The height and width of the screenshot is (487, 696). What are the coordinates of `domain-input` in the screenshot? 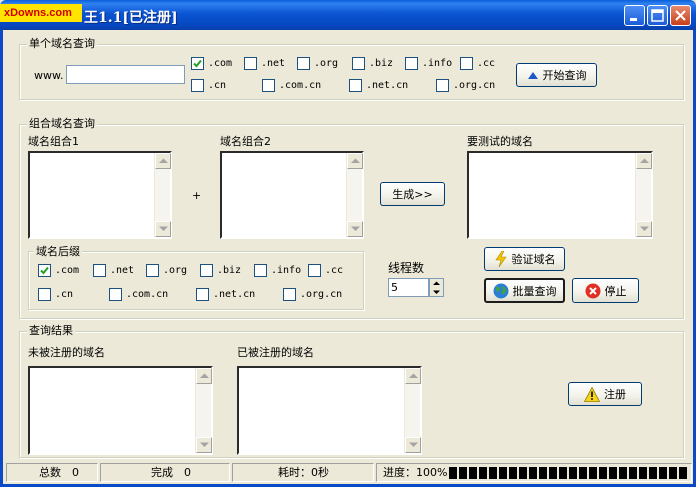 It's located at (125, 74).